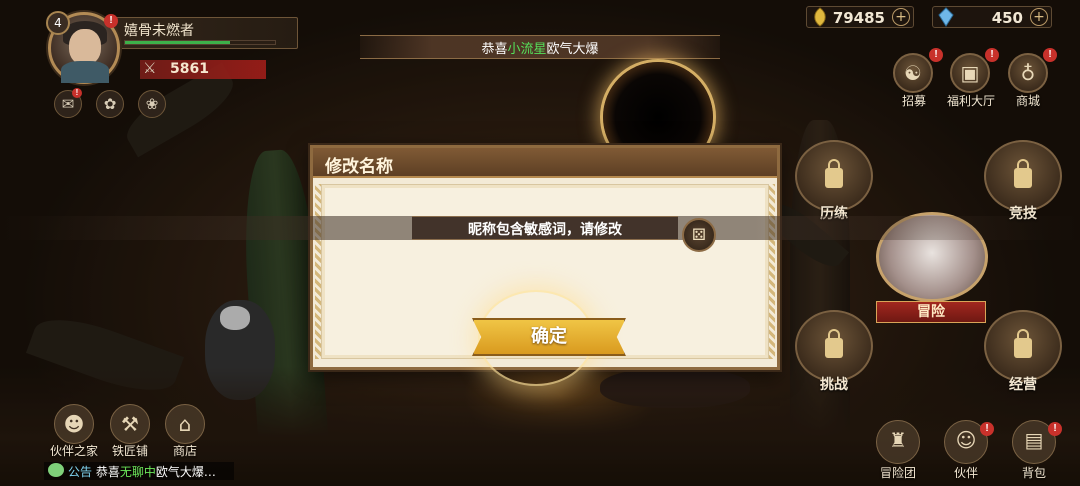 This screenshot has width=1080, height=486. Describe the element at coordinates (545, 230) in the screenshot. I see `toast-message: 昵称包含敏感词，请修改` at that location.